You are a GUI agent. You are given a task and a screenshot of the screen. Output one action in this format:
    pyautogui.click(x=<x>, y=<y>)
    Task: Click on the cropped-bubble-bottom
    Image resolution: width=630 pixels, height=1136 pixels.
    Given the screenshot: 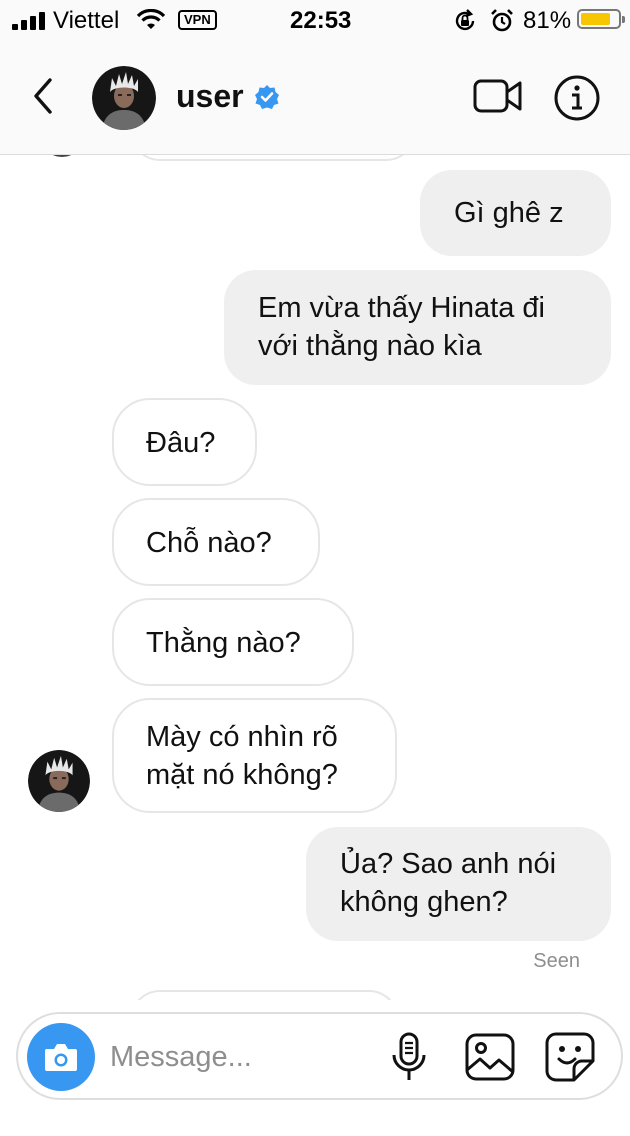 What is the action you would take?
    pyautogui.click(x=264, y=995)
    